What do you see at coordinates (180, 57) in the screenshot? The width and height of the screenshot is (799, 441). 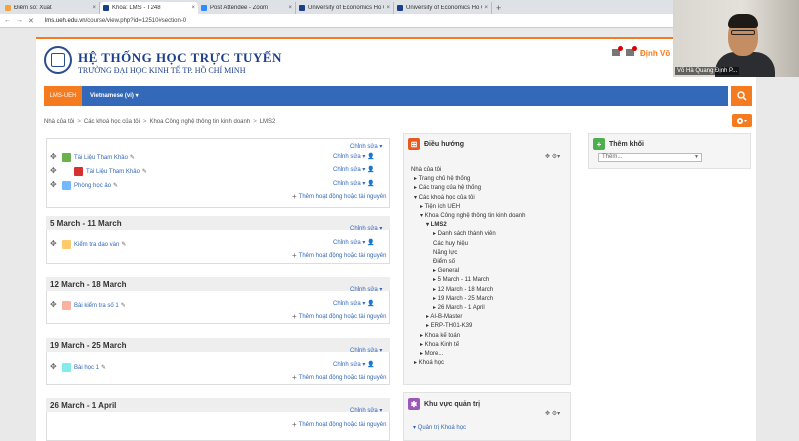 I see `site-title: HỆ THỐNG HỌC TRỰC TUYẾN` at bounding box center [180, 57].